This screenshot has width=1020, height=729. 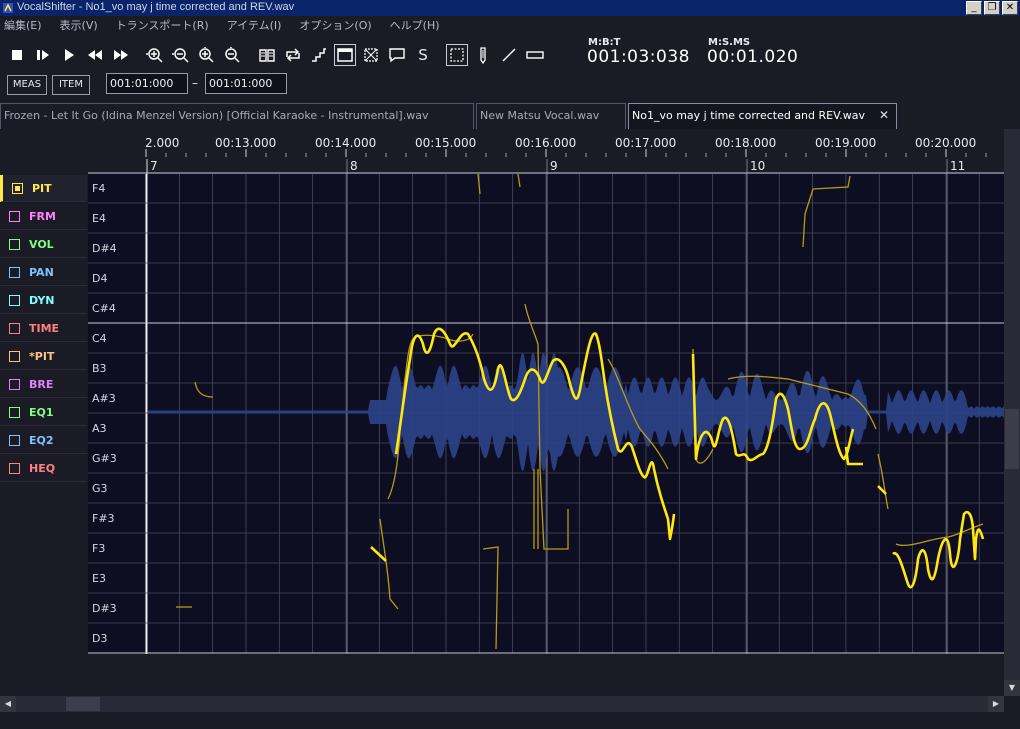 I want to click on note-label: D#4, so click(x=104, y=248).